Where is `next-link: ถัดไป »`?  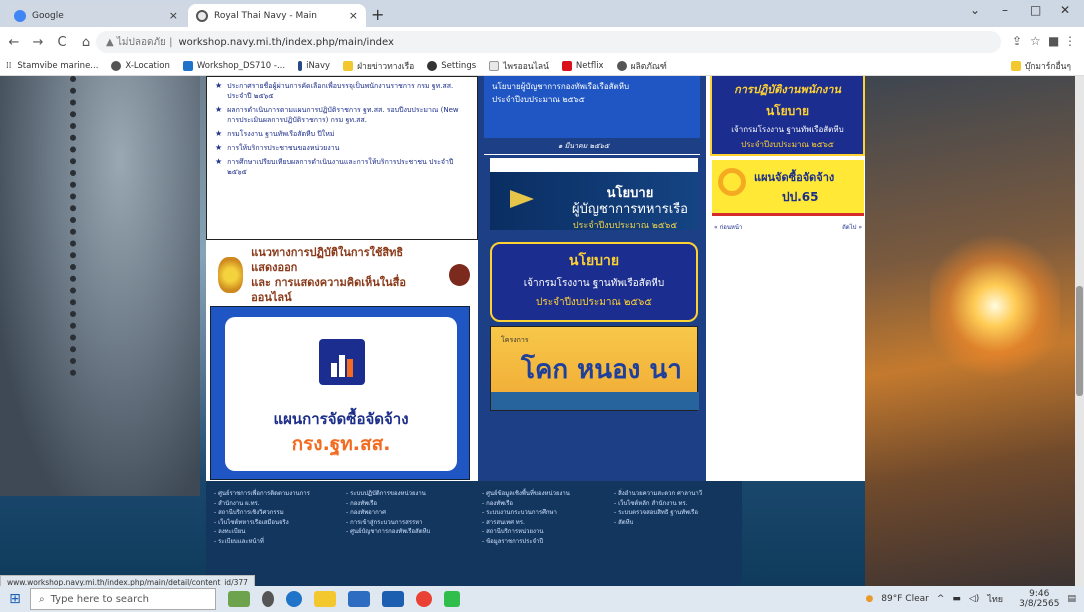
next-link: ถัดไป » is located at coordinates (852, 227).